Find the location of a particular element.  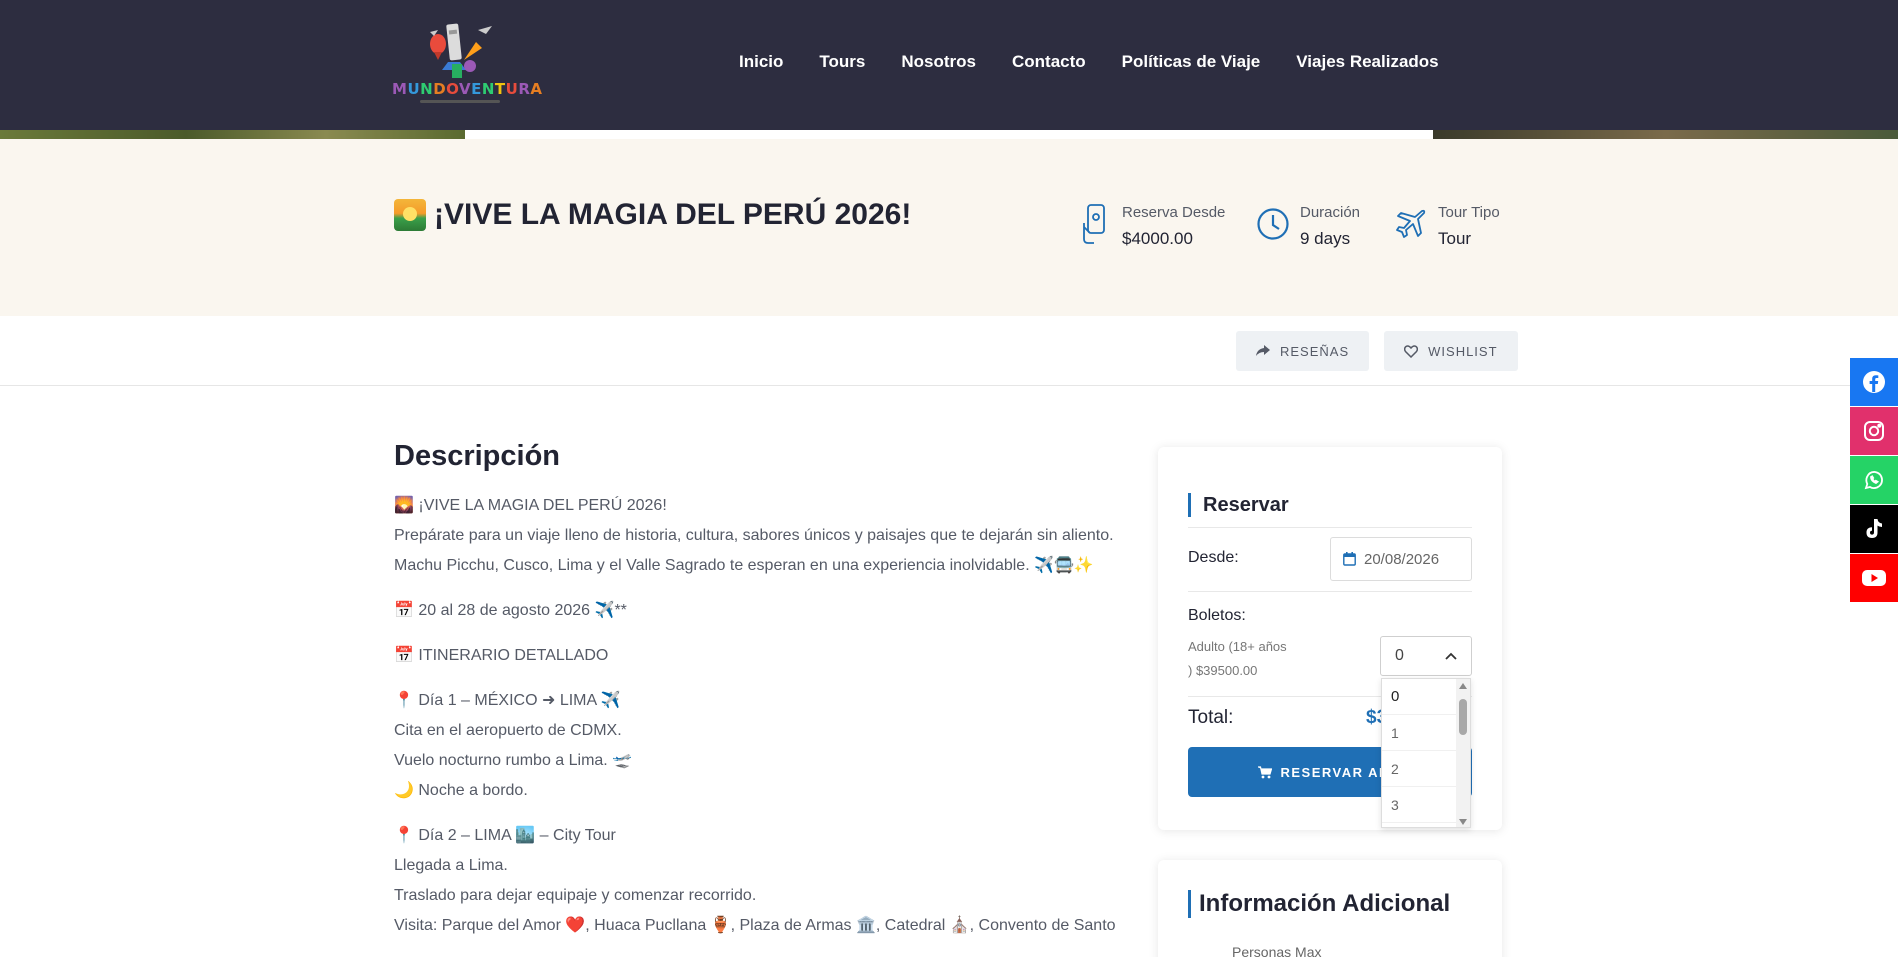

share-icon is located at coordinates (1263, 350).